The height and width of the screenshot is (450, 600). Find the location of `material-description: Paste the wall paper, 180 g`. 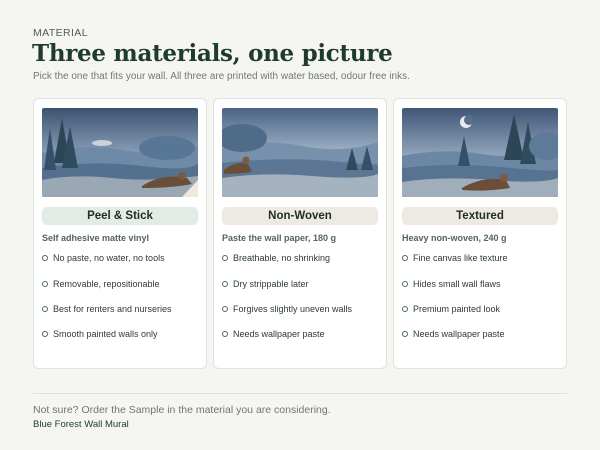

material-description: Paste the wall paper, 180 g is located at coordinates (279, 238).